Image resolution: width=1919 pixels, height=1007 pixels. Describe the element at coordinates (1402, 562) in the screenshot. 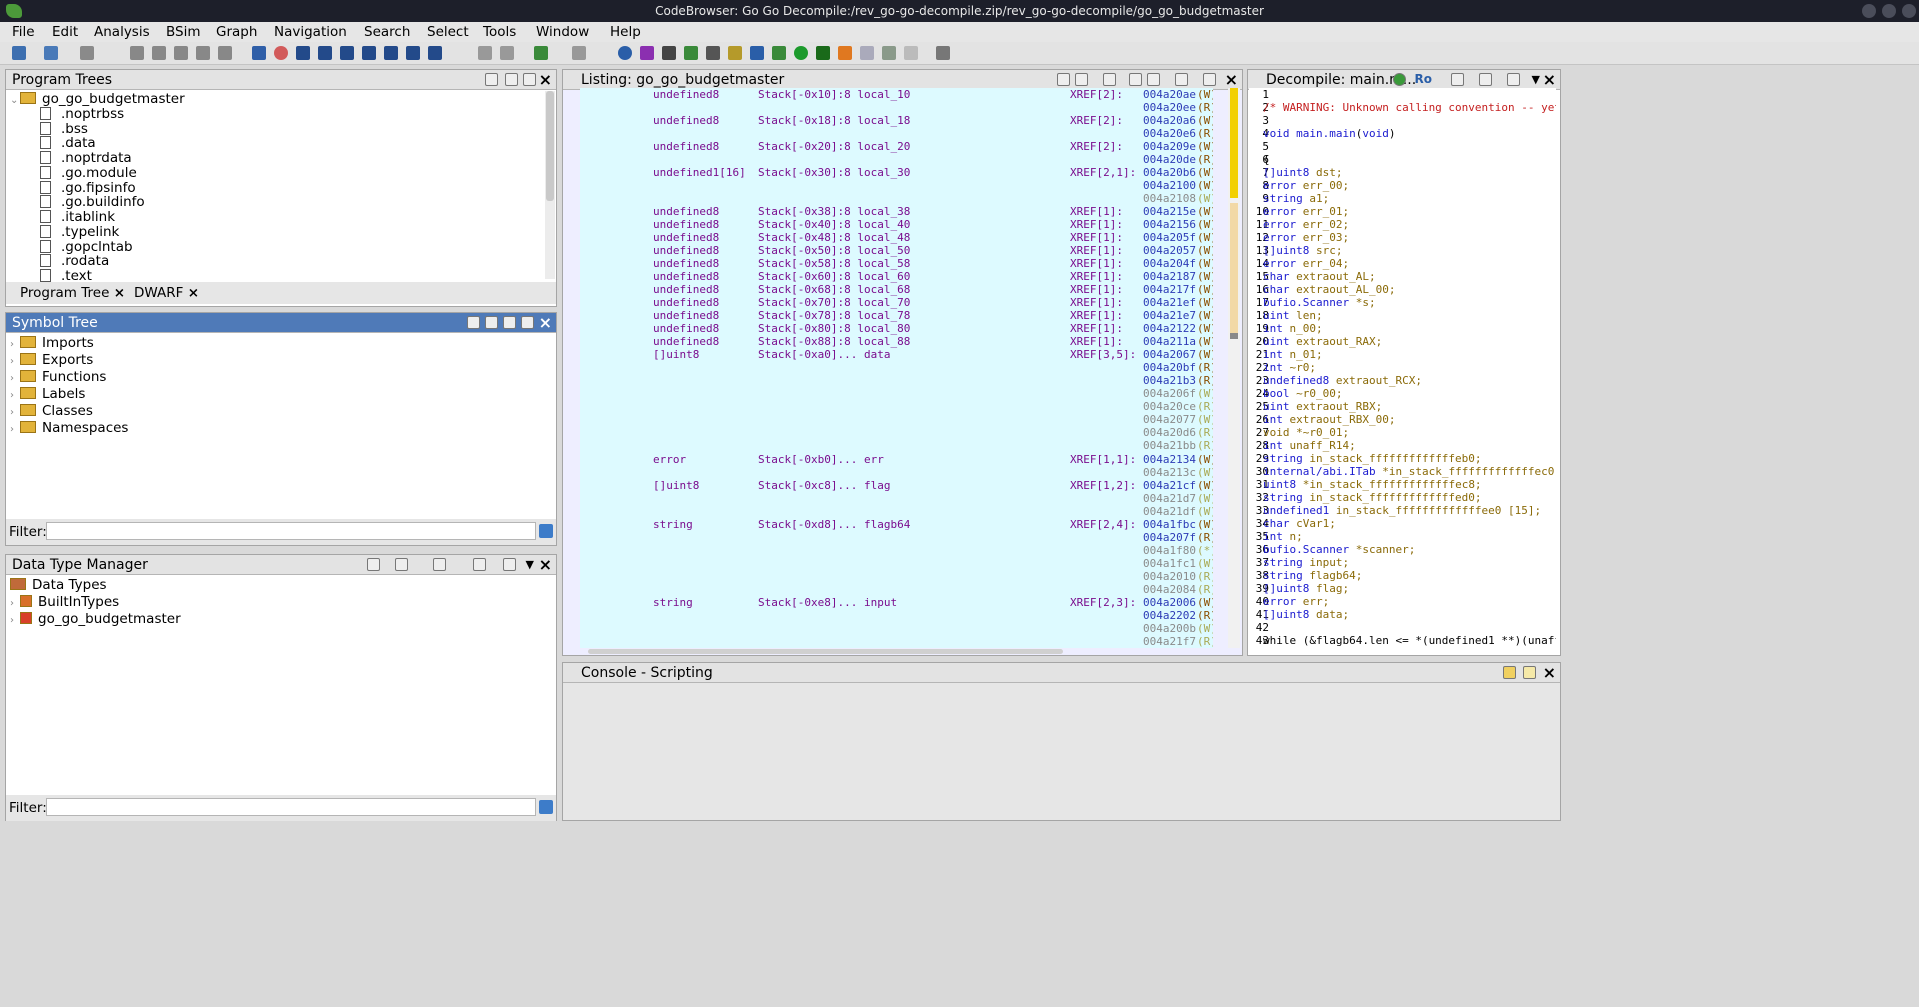

I see `code-line: 37 string input;` at that location.